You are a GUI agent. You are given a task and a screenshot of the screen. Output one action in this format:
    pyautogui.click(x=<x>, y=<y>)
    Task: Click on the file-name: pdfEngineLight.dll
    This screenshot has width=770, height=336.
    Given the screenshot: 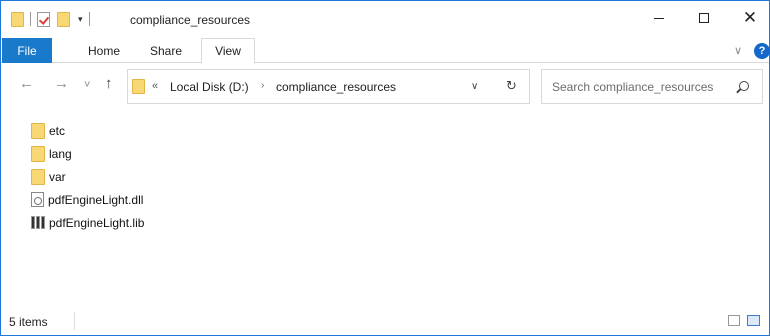 What is the action you would take?
    pyautogui.click(x=96, y=199)
    